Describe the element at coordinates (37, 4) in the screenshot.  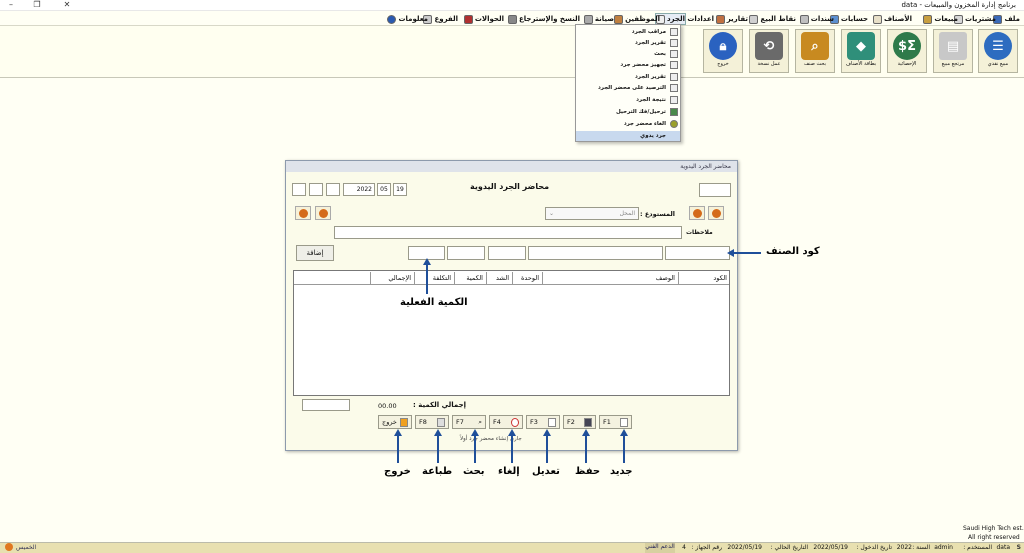
I see `restore-icon: ❐` at that location.